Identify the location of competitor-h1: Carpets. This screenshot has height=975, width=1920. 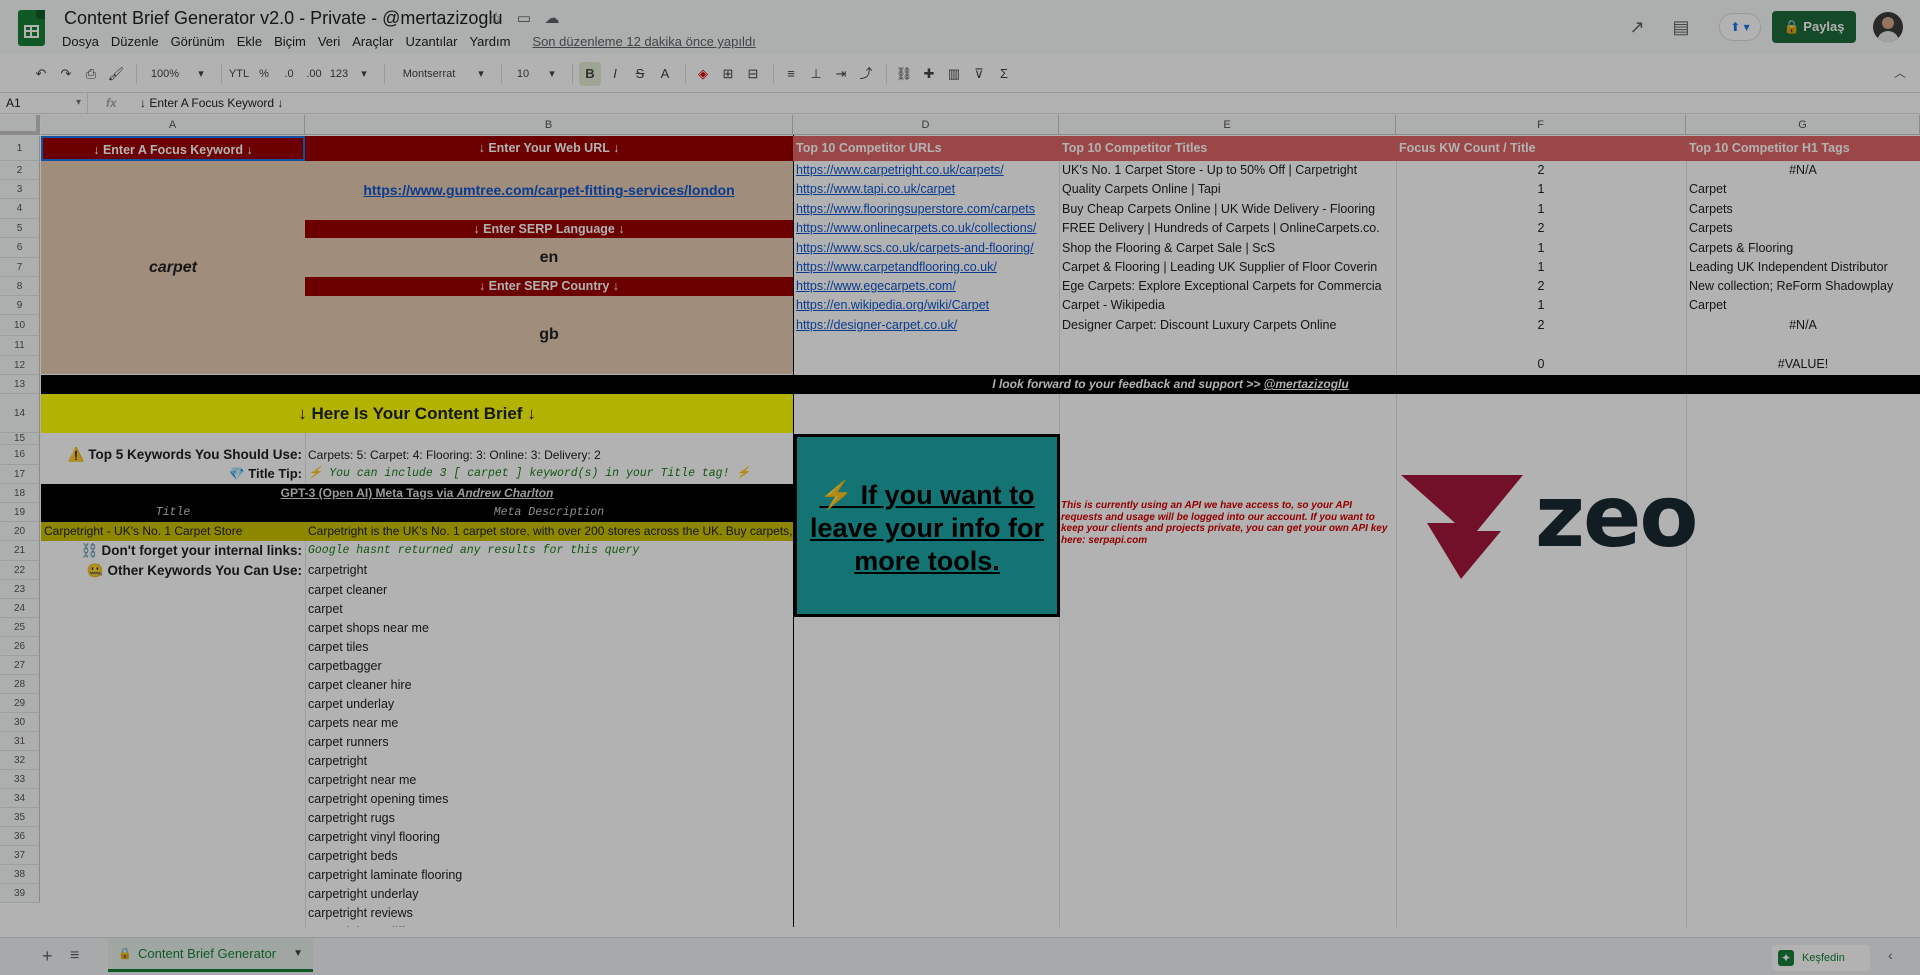
(1803, 228).